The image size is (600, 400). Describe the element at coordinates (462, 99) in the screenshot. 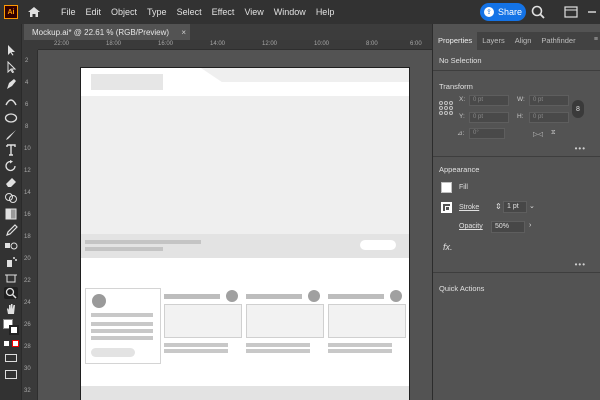

I see `x-label: X:` at that location.